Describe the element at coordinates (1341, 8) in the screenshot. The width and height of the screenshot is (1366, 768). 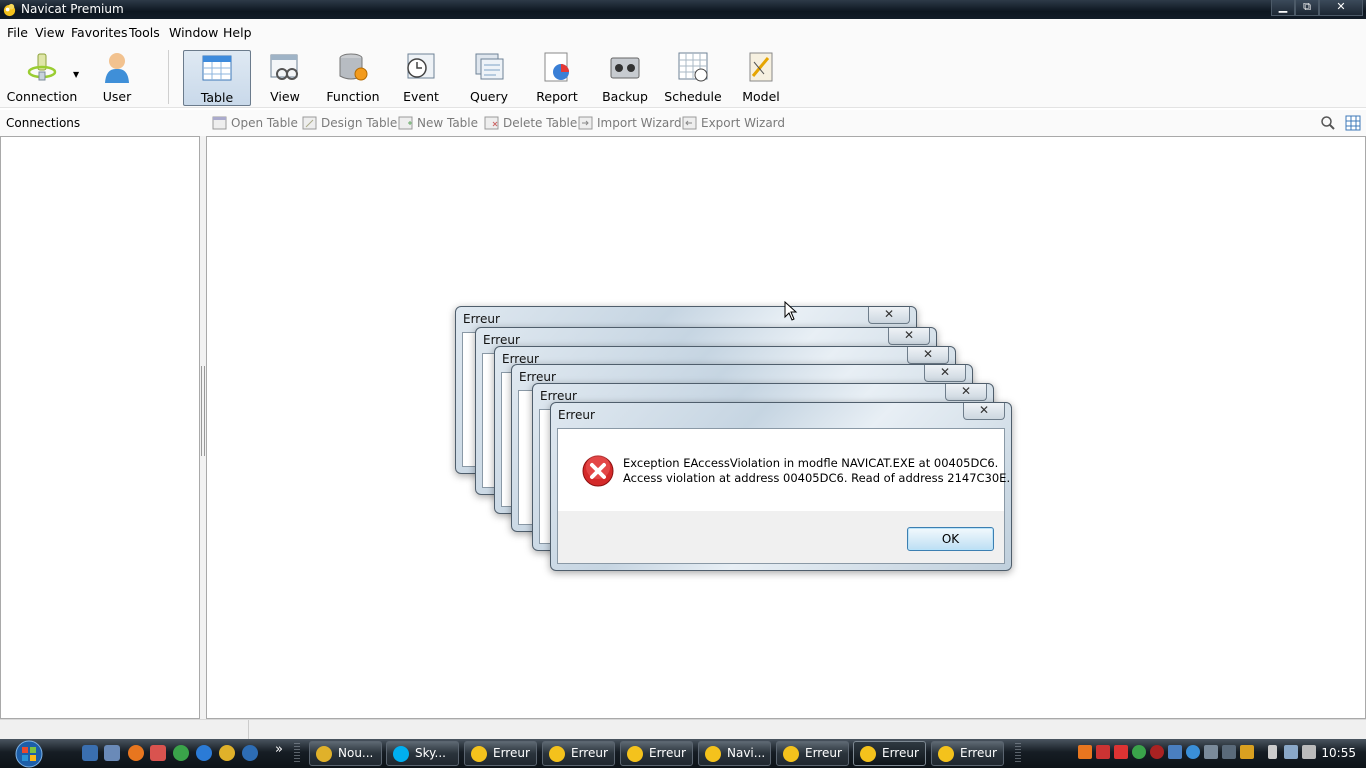
I see `close-button: ✕` at that location.